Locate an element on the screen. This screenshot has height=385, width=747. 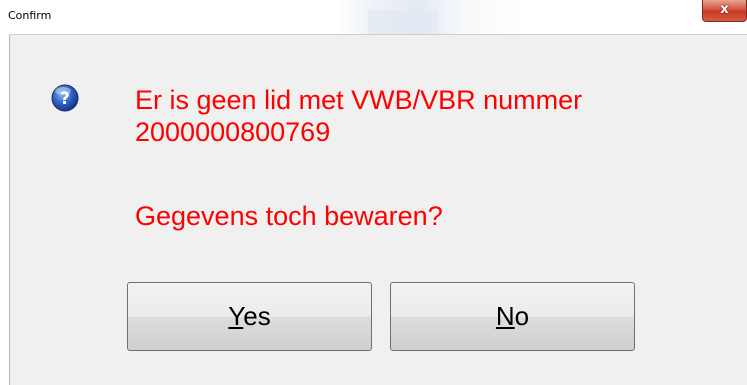
no-button-mnemonic: N is located at coordinates (505, 316).